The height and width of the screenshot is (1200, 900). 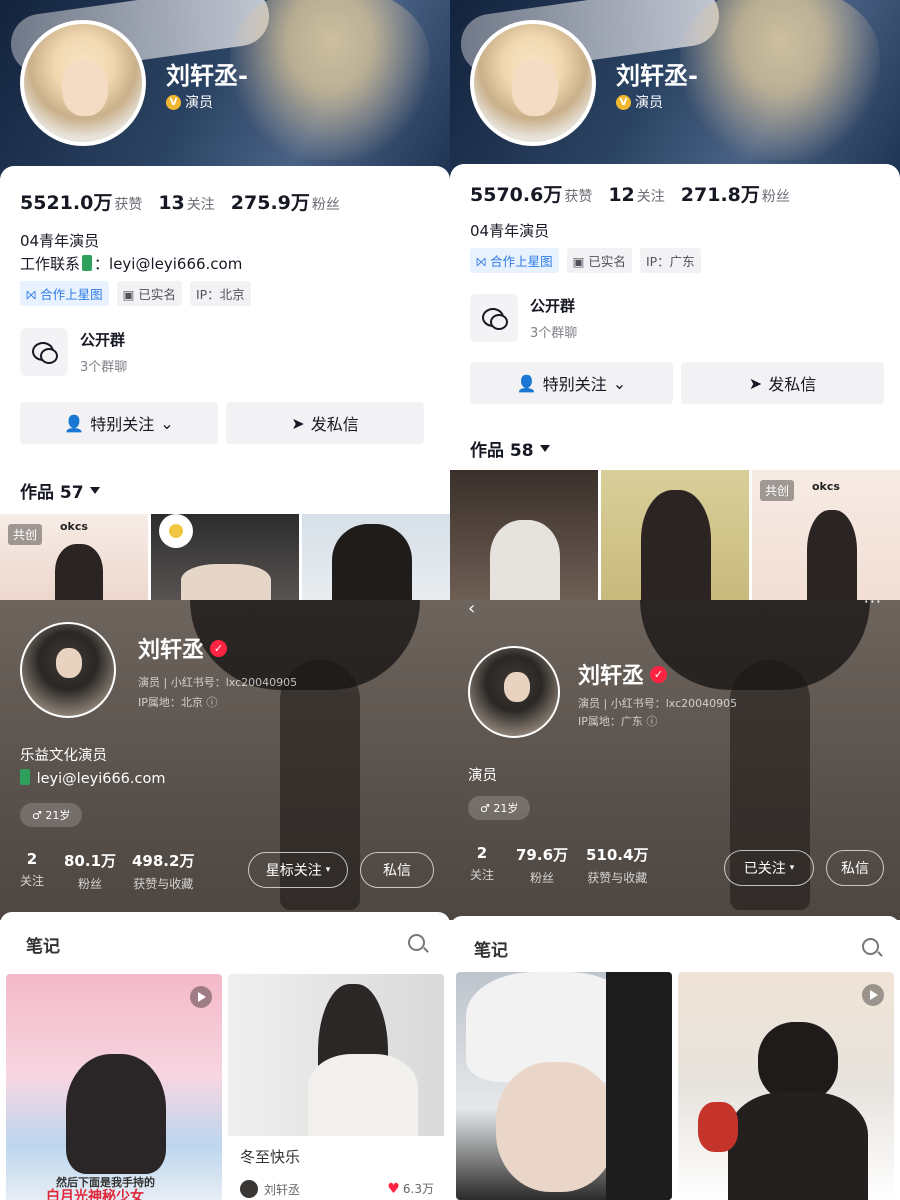 I want to click on verified-check-icon: ✓, so click(x=659, y=674).